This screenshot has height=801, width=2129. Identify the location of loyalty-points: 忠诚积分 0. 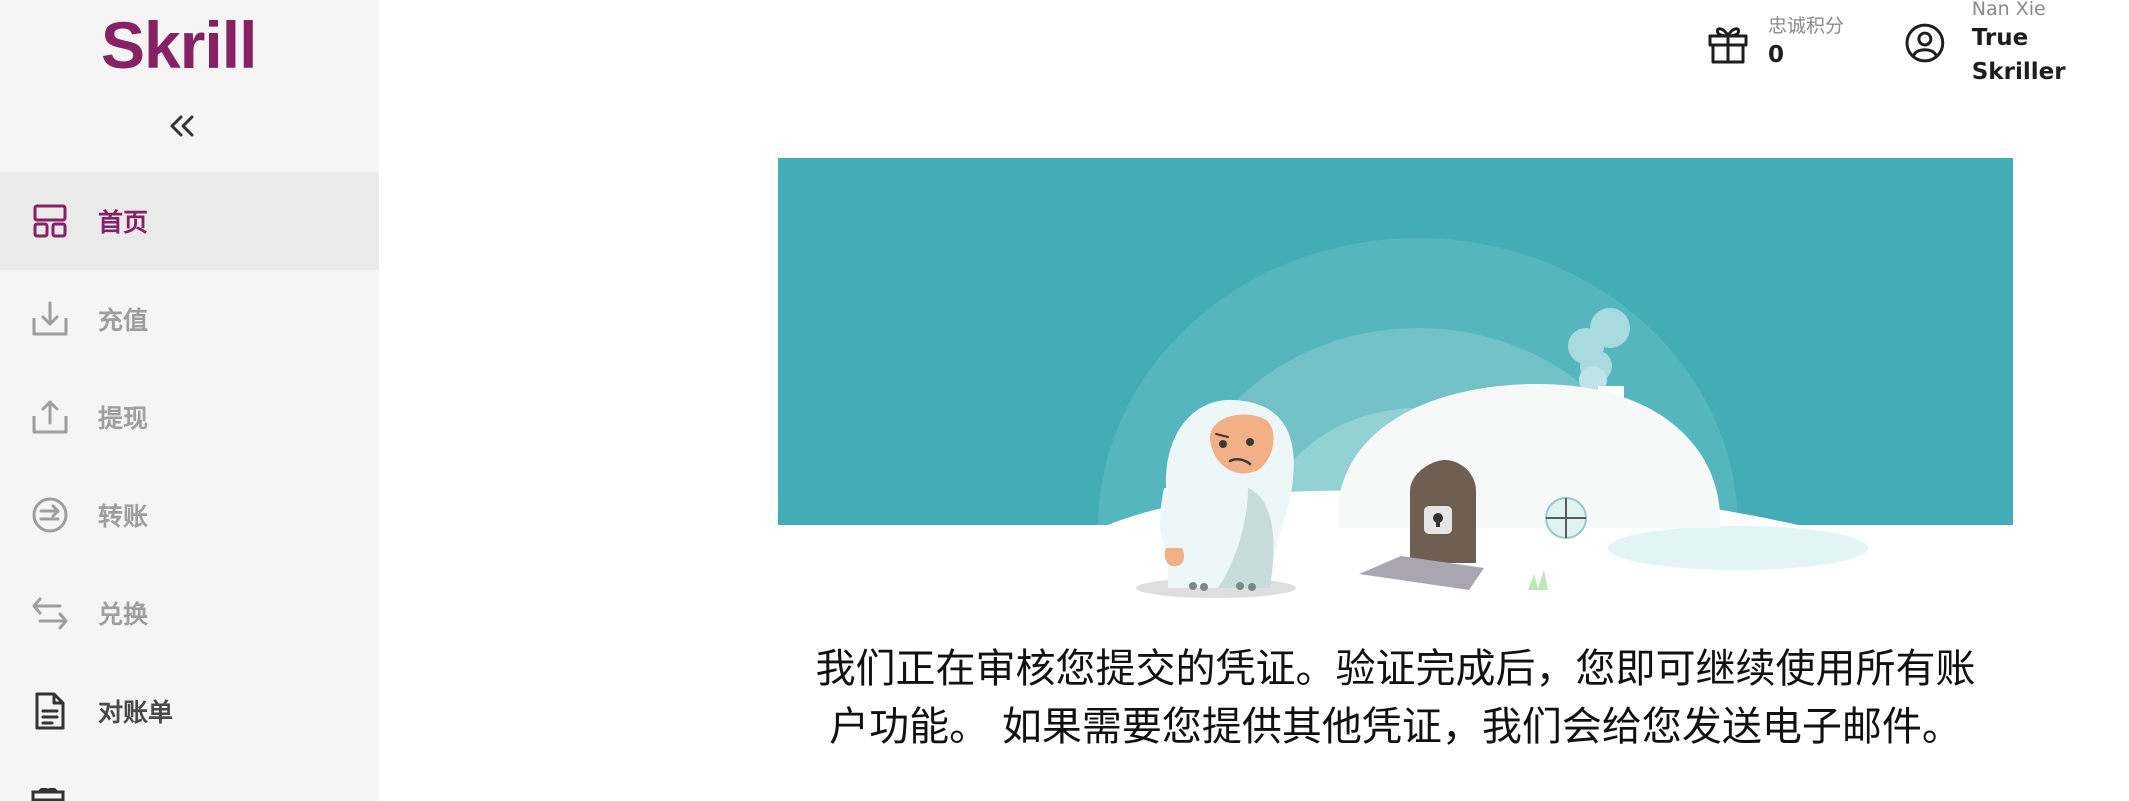
(1775, 43).